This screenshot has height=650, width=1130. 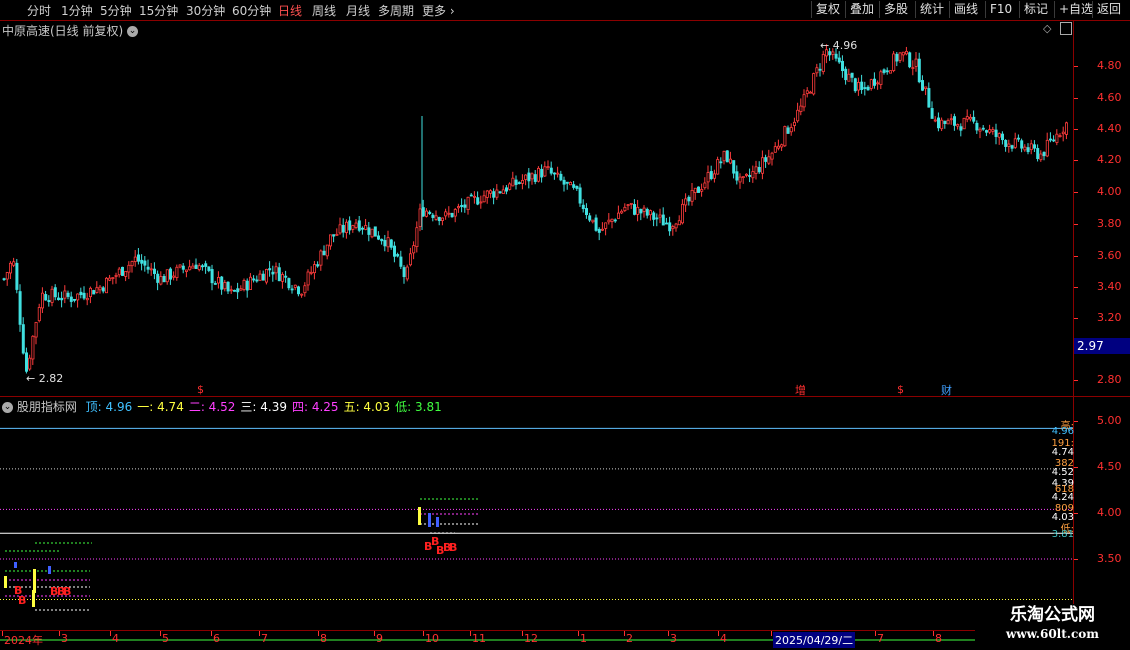 I want to click on watermark-title: 乐淘公式网, so click(x=1052, y=615).